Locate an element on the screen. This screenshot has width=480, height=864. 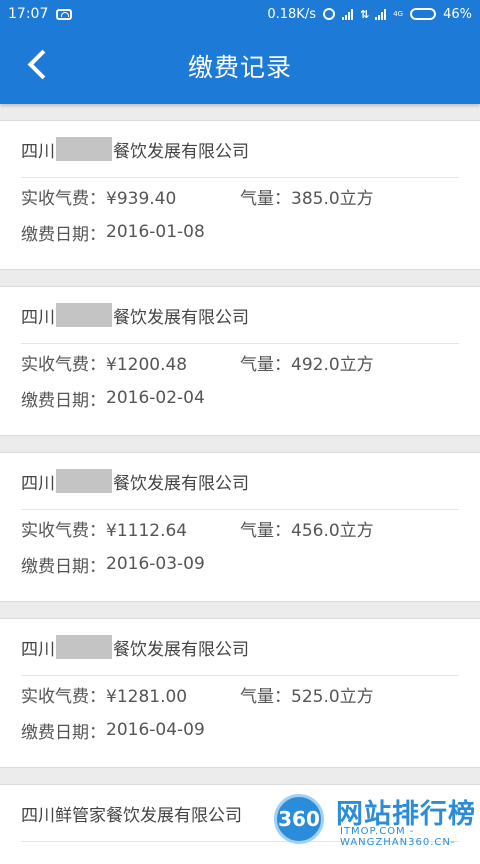
network-type-icon: 4G is located at coordinates (398, 13).